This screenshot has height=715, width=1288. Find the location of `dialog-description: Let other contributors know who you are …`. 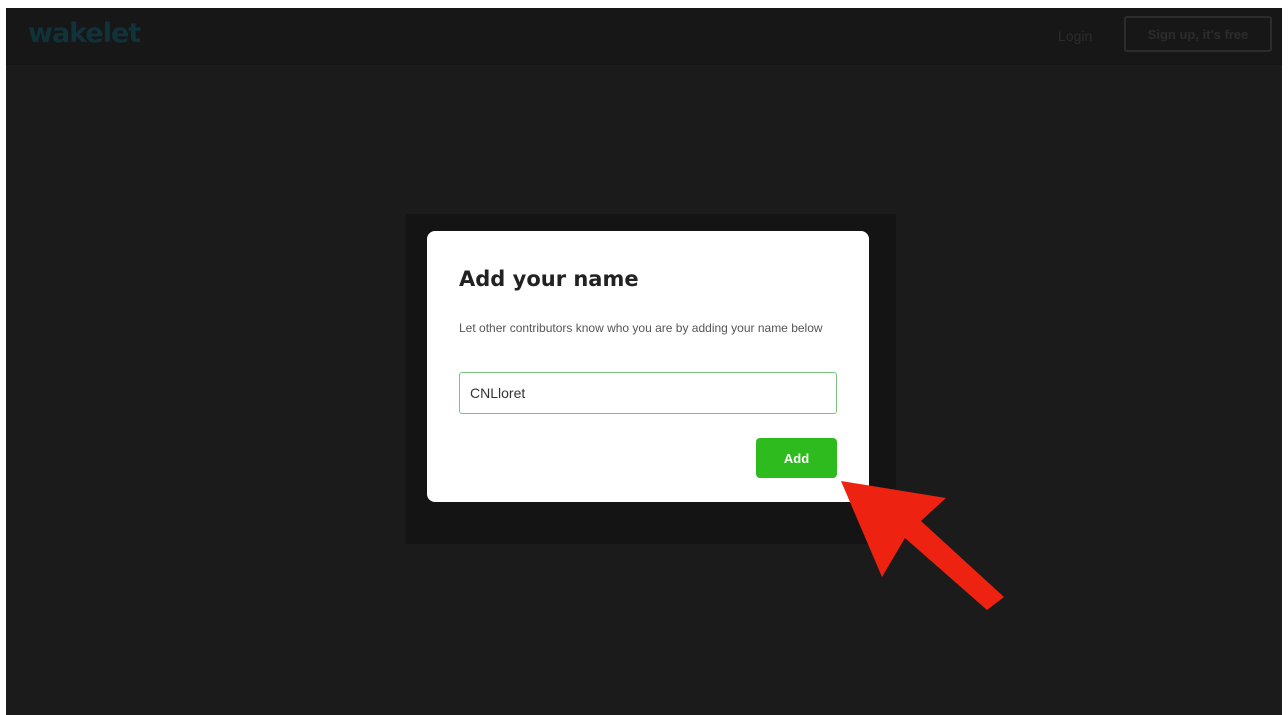

dialog-description: Let other contributors know who you are … is located at coordinates (641, 328).